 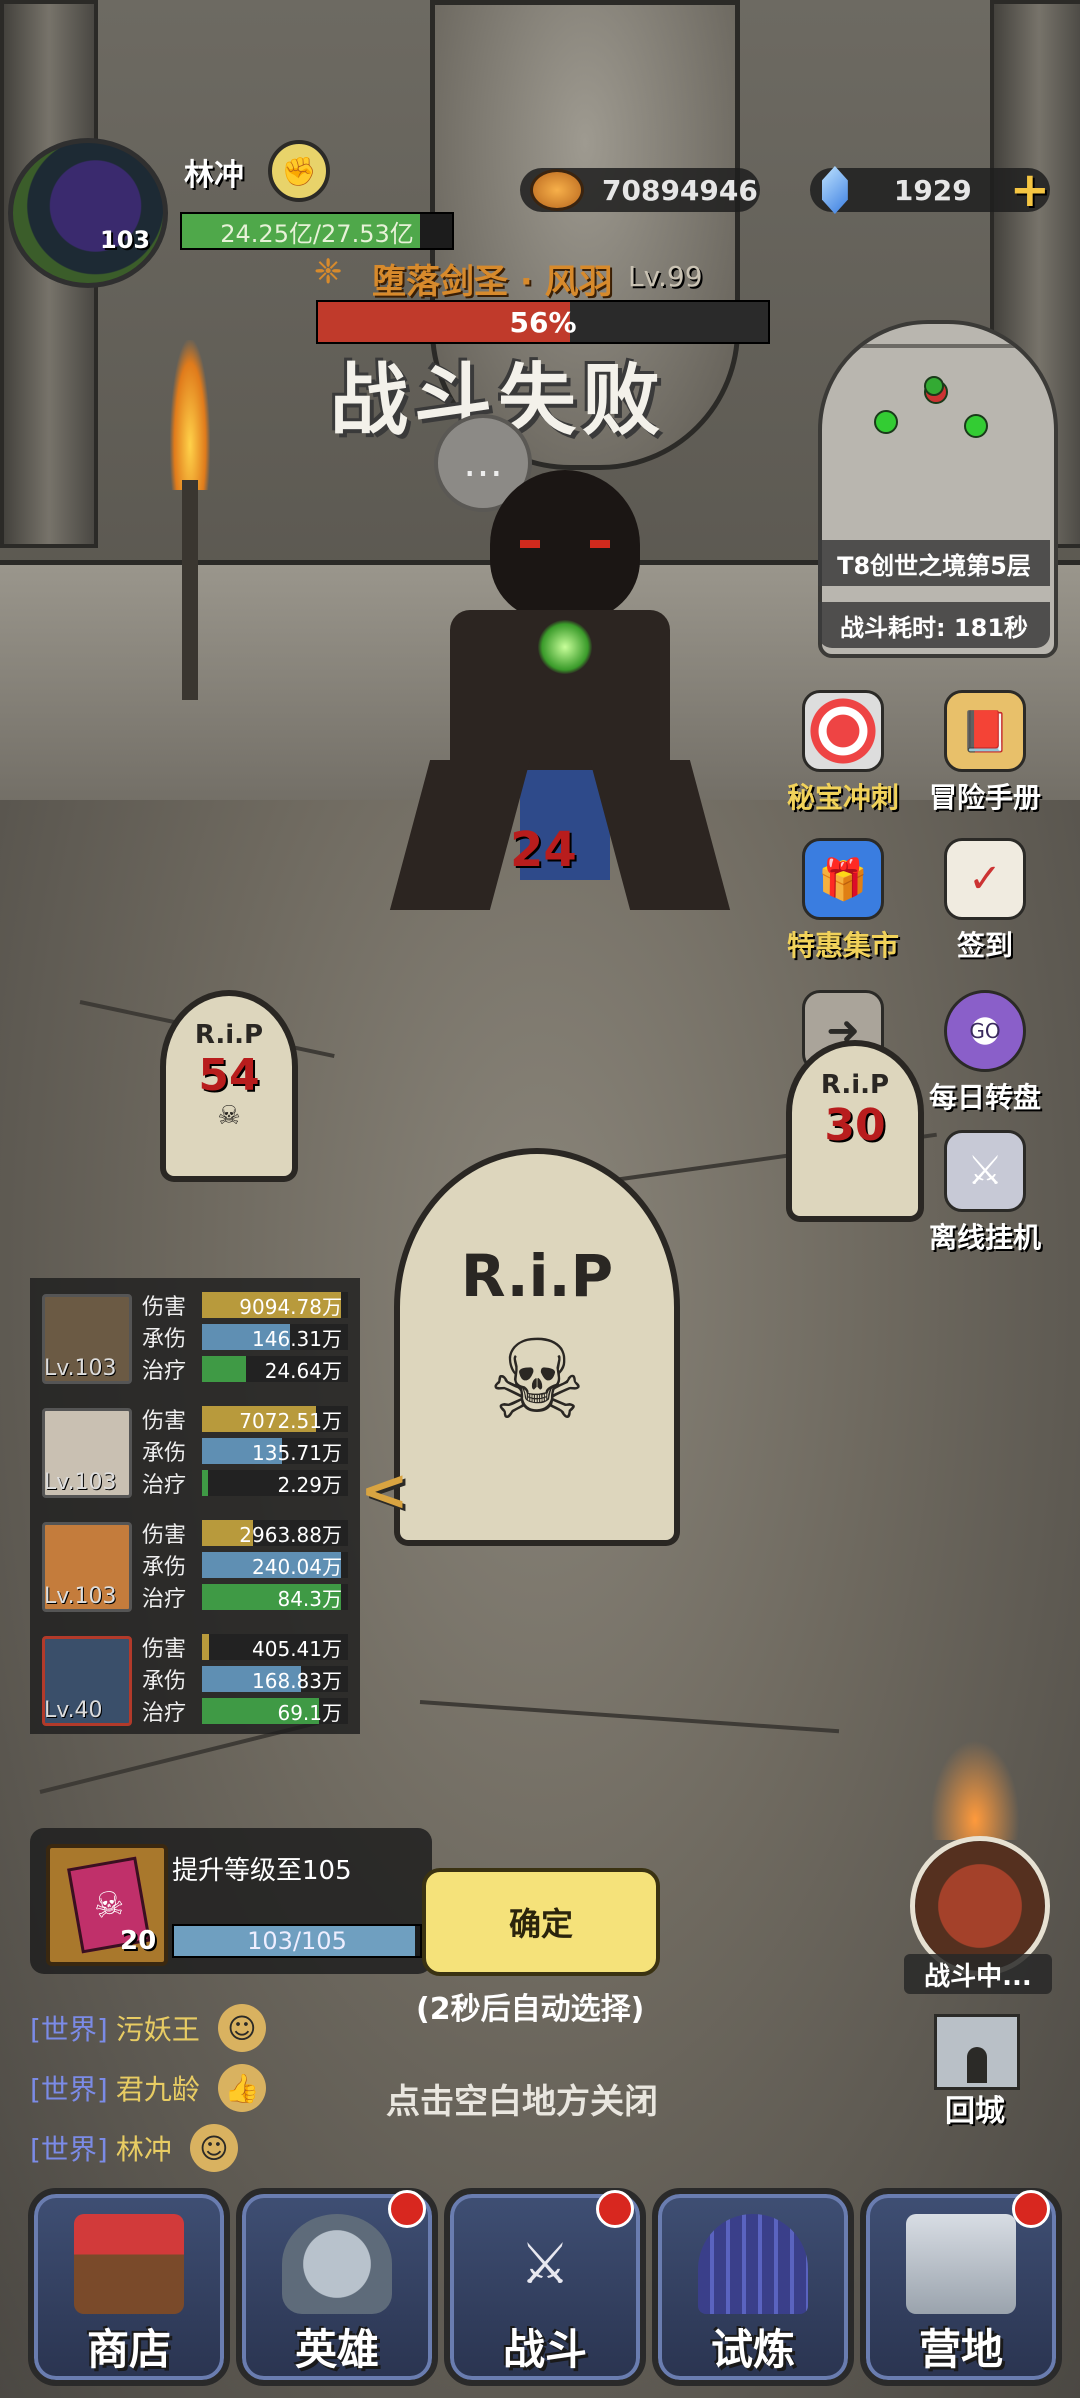 I want to click on auto-select-note: (2秒后自动选择), so click(x=530, y=2009).